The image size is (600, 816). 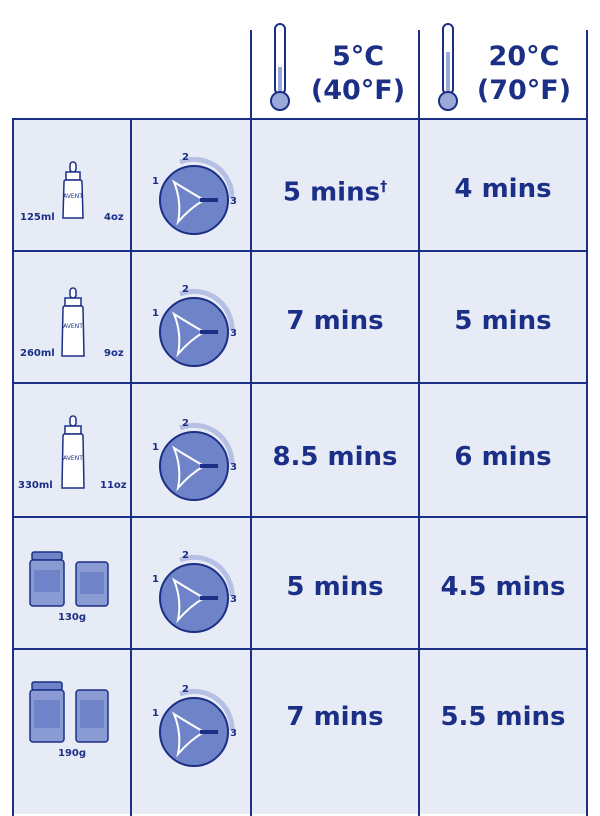 I want to click on footnote-mark: †, so click(x=384, y=187).